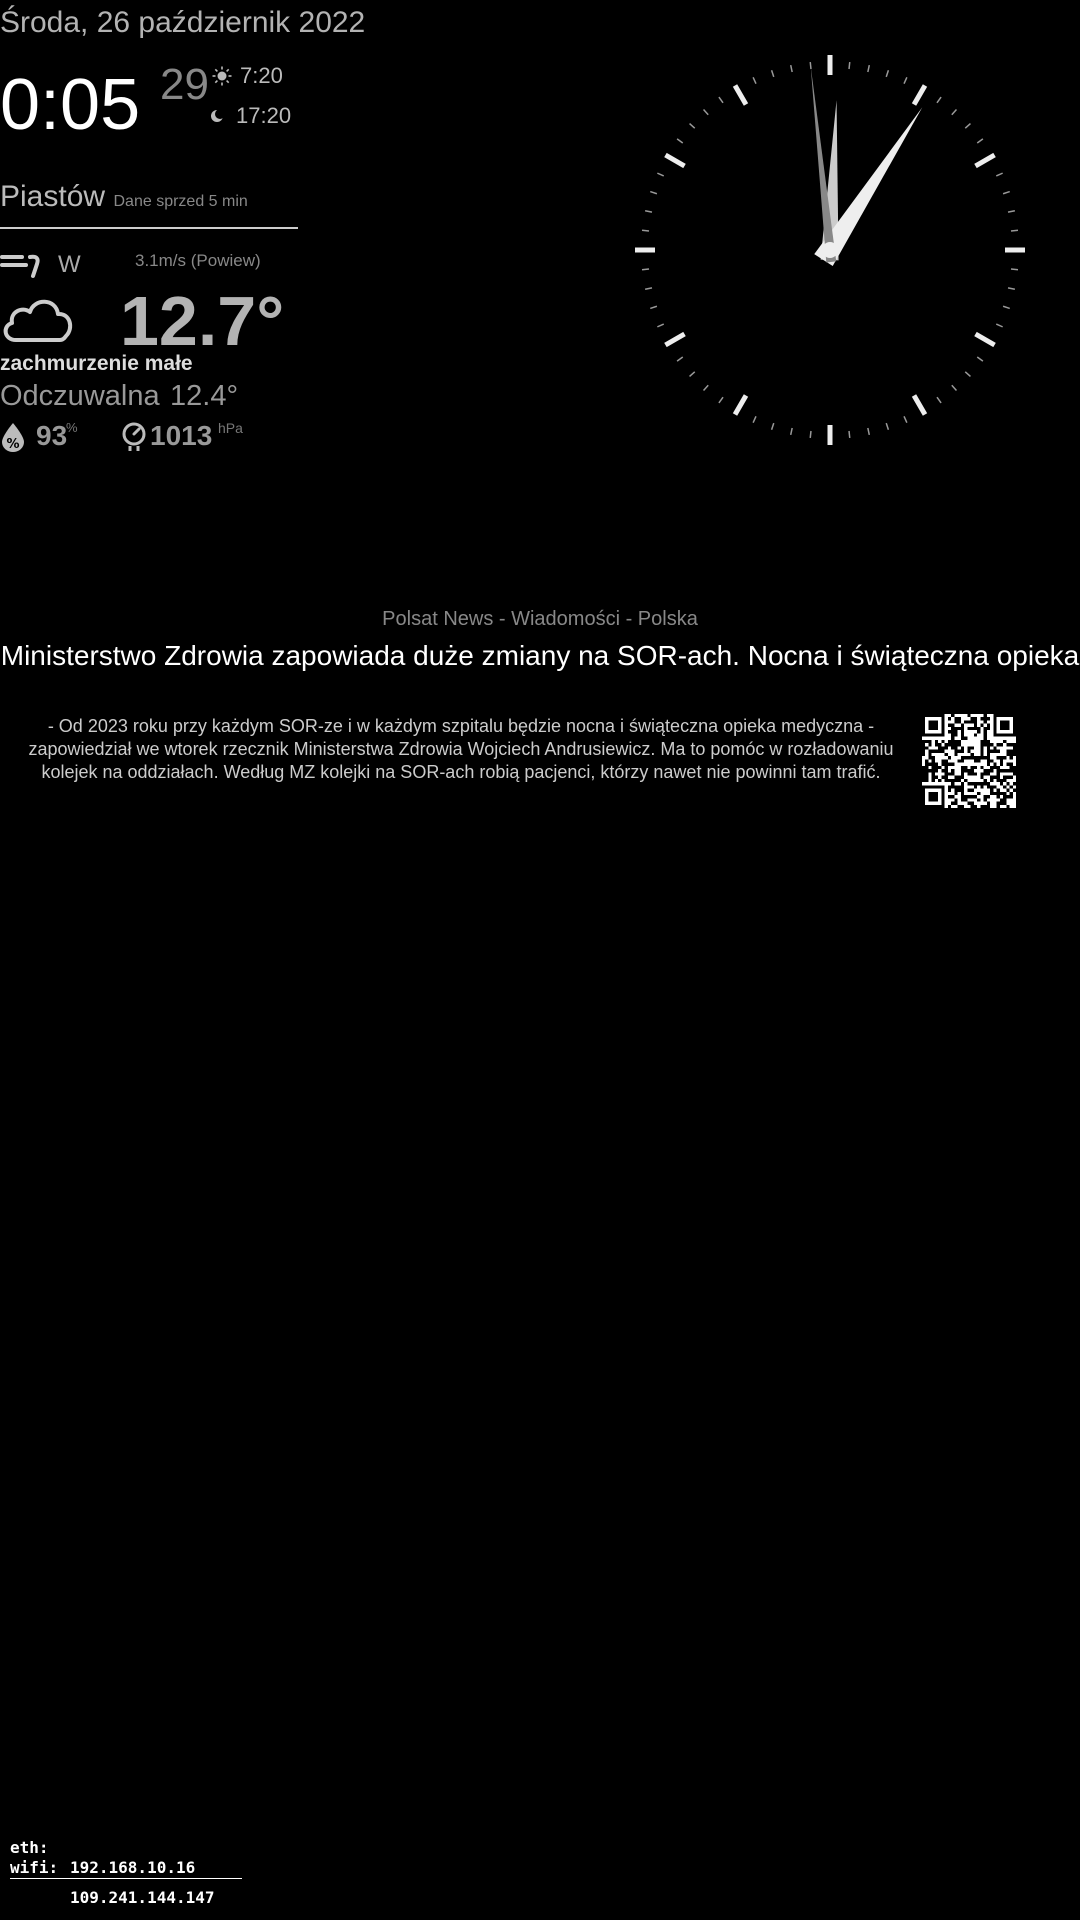 The width and height of the screenshot is (1080, 1920). What do you see at coordinates (72, 427) in the screenshot?
I see `humidity-unit: %` at bounding box center [72, 427].